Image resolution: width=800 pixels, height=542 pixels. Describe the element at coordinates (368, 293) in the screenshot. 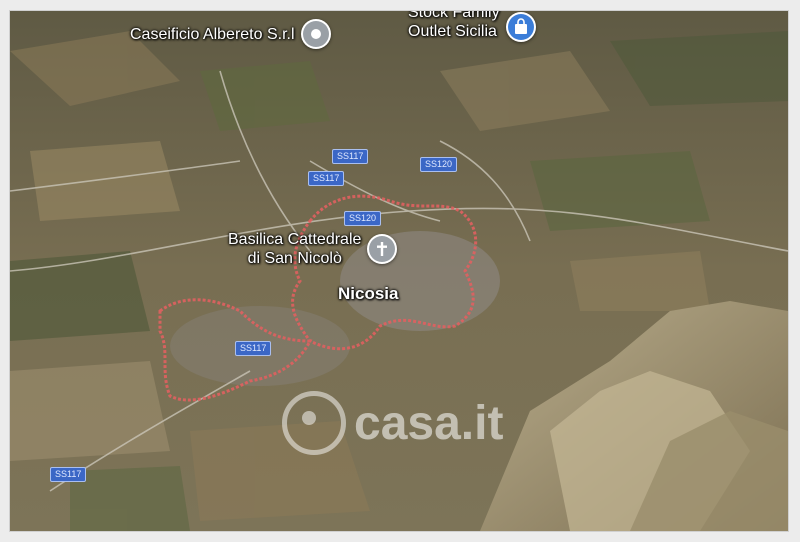

I see `city-label: Nicosia` at that location.